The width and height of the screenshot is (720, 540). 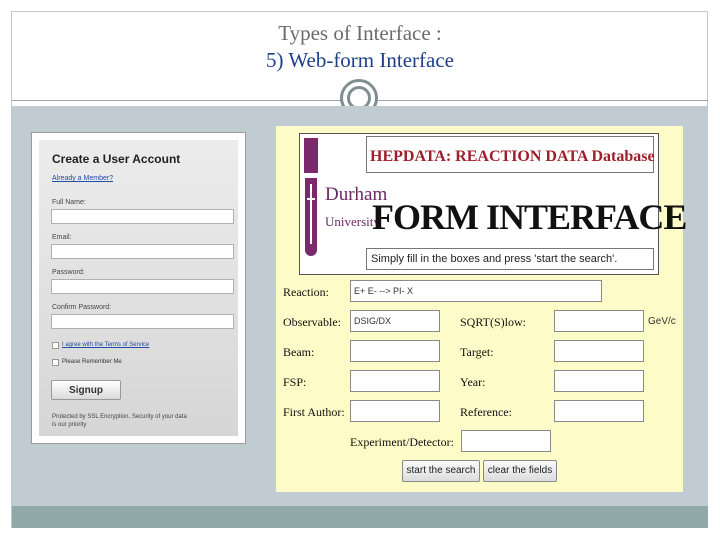 What do you see at coordinates (599, 321) in the screenshot?
I see `sqrts-low-input` at bounding box center [599, 321].